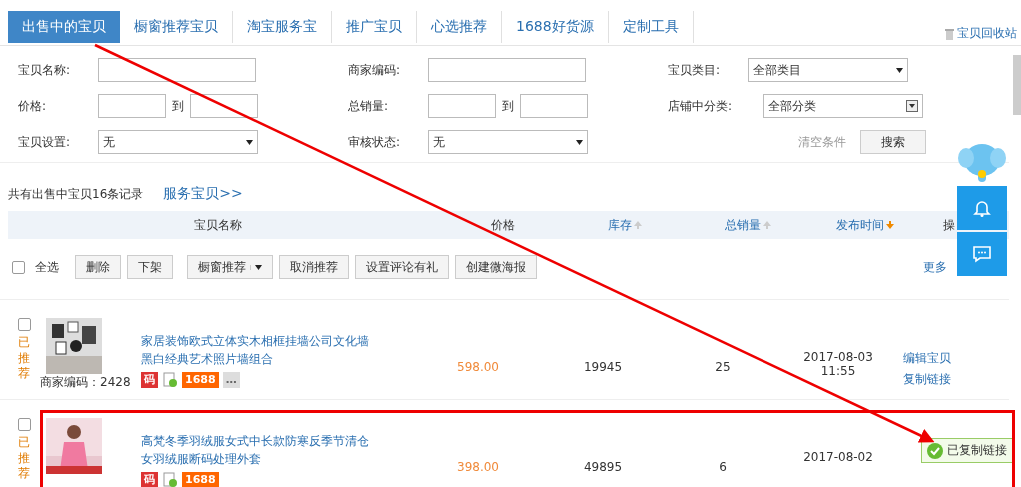 This screenshot has width=1021, height=487. What do you see at coordinates (828, 70) in the screenshot?
I see `select-field: 全部类目` at bounding box center [828, 70].